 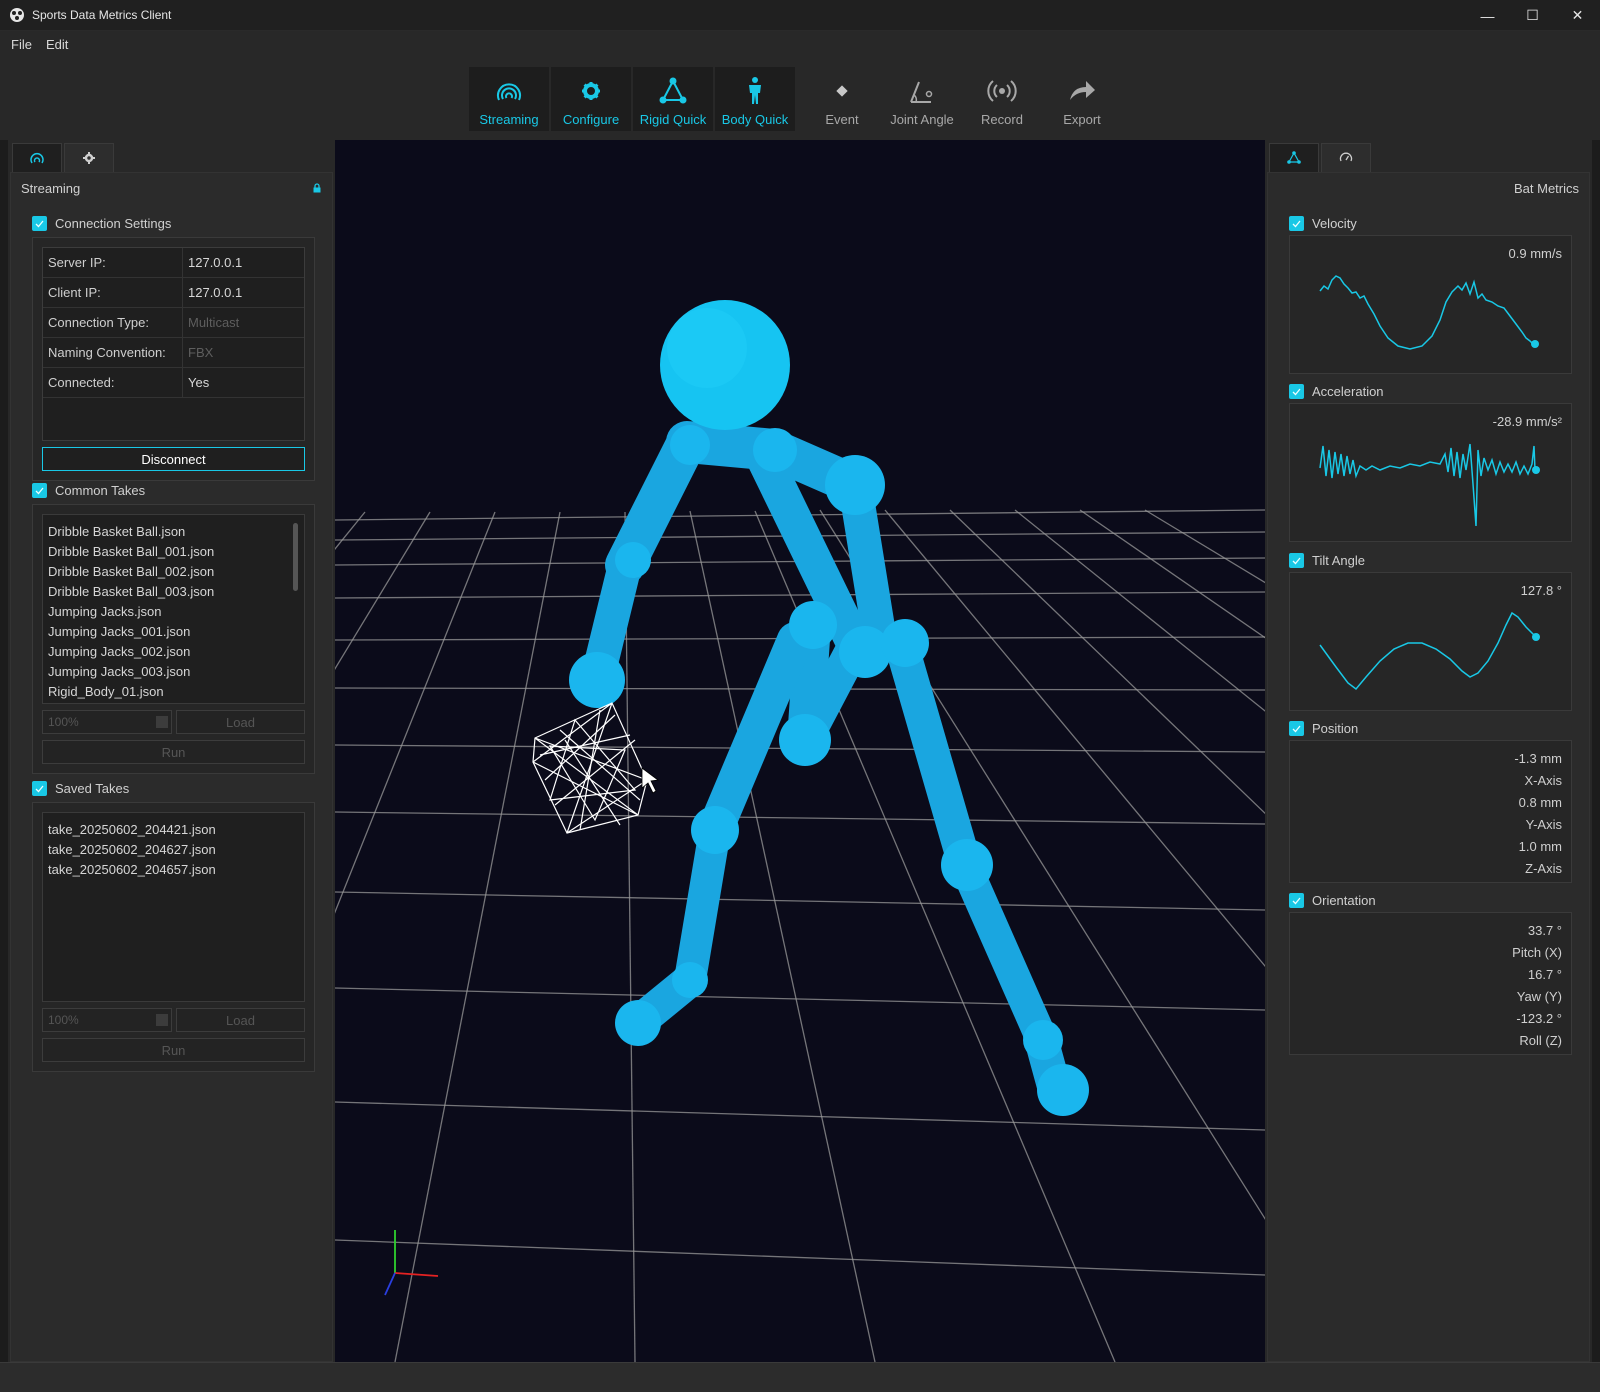 I want to click on scrollbar, so click(x=295, y=557).